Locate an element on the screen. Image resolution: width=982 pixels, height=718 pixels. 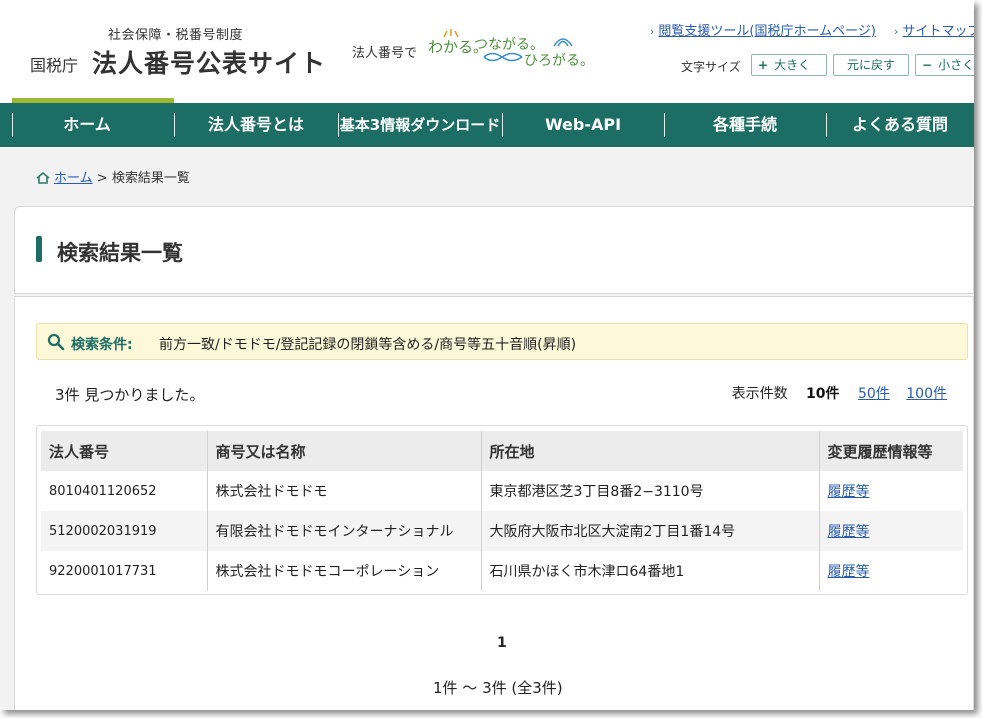
pagination-range: 1件 〜 3件 (全3件) is located at coordinates (498, 688).